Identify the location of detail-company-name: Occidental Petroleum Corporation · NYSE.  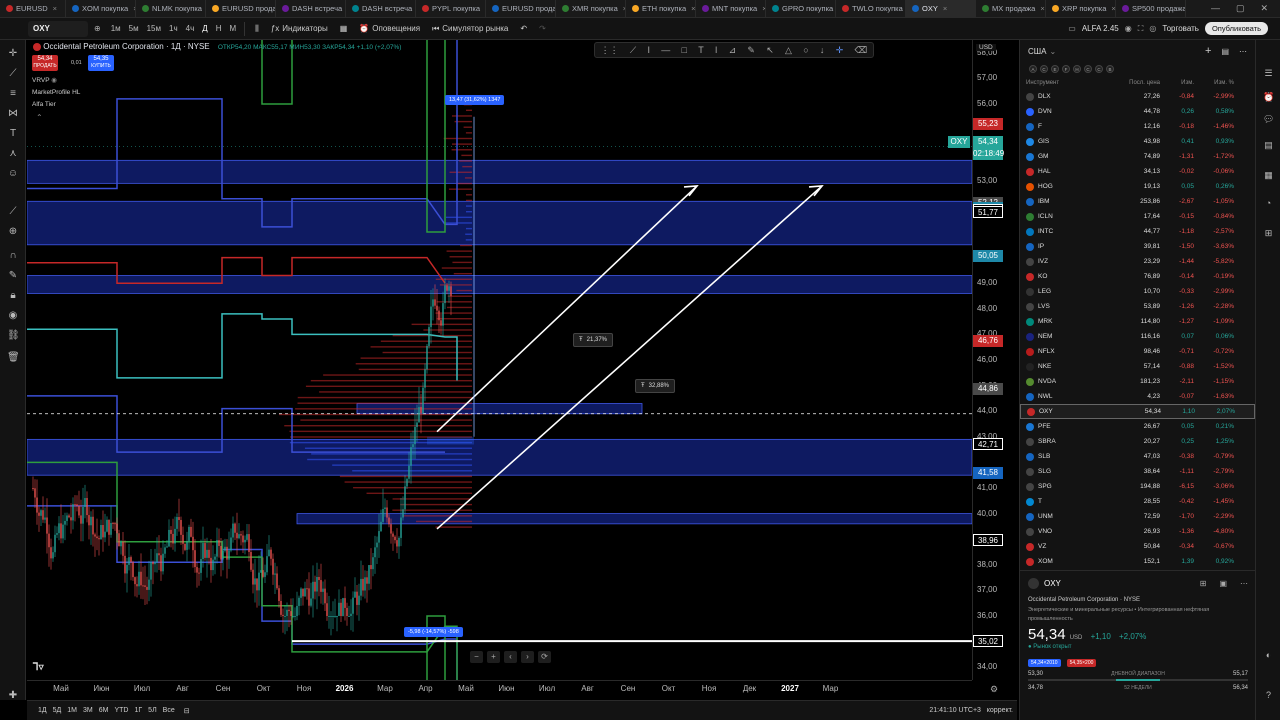
(1138, 600).